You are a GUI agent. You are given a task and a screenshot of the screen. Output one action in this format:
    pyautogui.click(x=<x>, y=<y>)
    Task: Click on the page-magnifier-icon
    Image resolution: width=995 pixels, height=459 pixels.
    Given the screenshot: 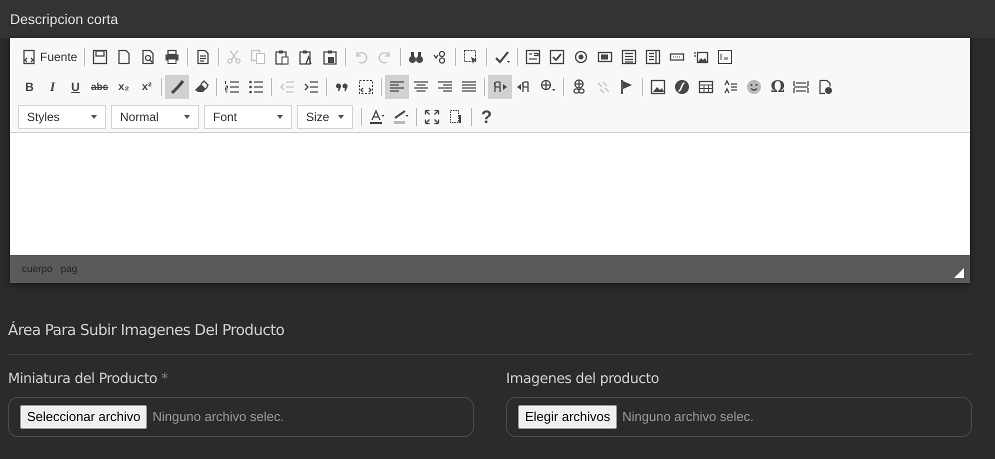 What is the action you would take?
    pyautogui.click(x=148, y=57)
    